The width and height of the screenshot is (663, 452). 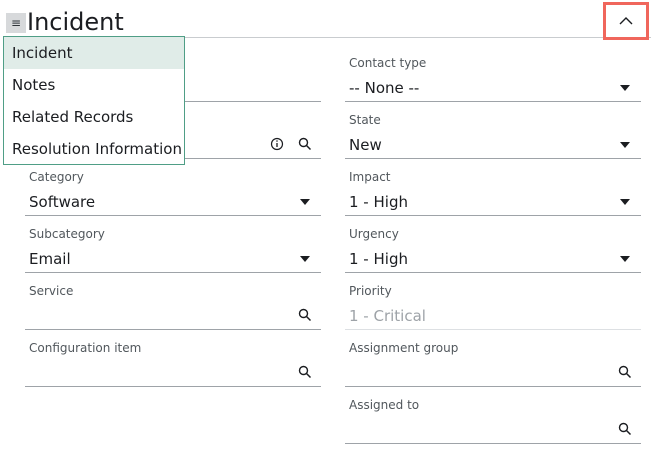 I want to click on impact-underline, so click(x=493, y=215).